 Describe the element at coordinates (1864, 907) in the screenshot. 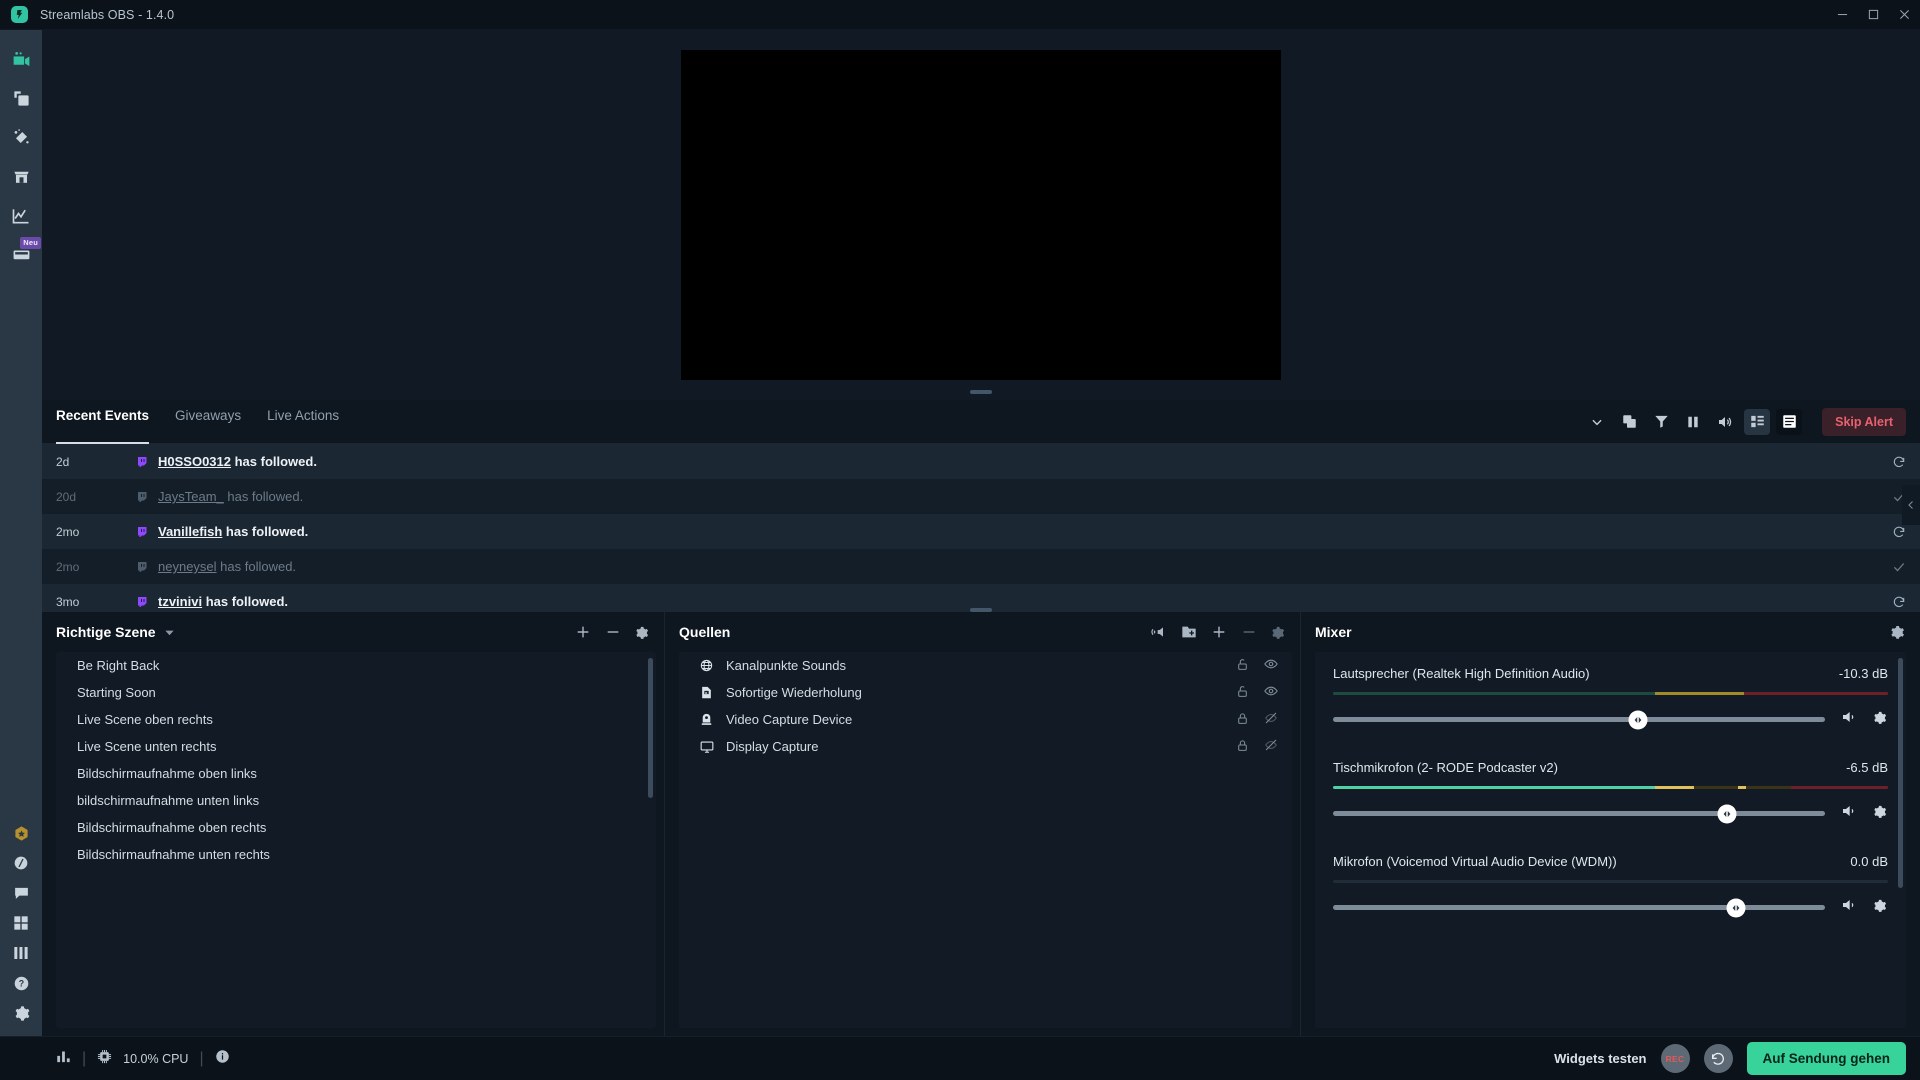

I see `mixer-channel-icons` at that location.